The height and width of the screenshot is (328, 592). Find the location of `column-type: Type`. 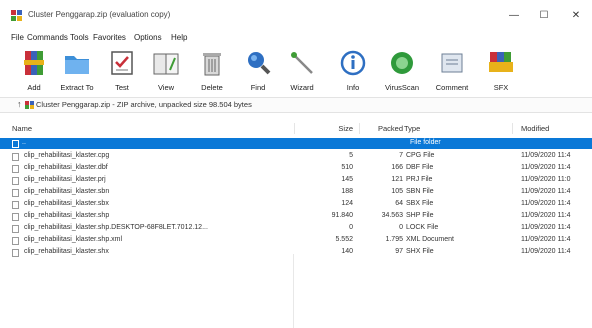

column-type: Type is located at coordinates (412, 128).